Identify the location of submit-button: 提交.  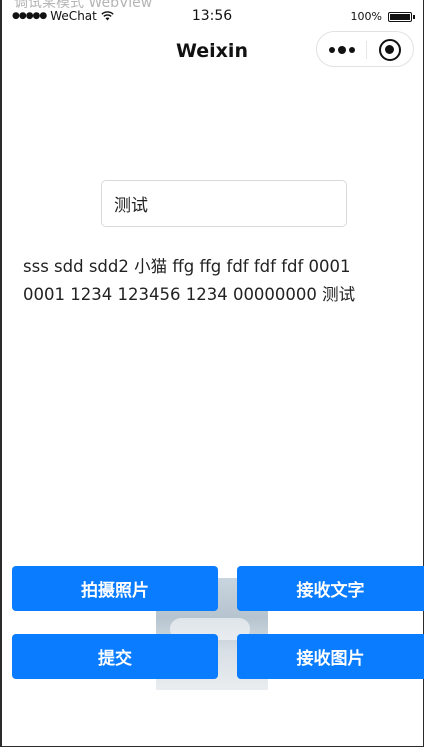
(115, 656).